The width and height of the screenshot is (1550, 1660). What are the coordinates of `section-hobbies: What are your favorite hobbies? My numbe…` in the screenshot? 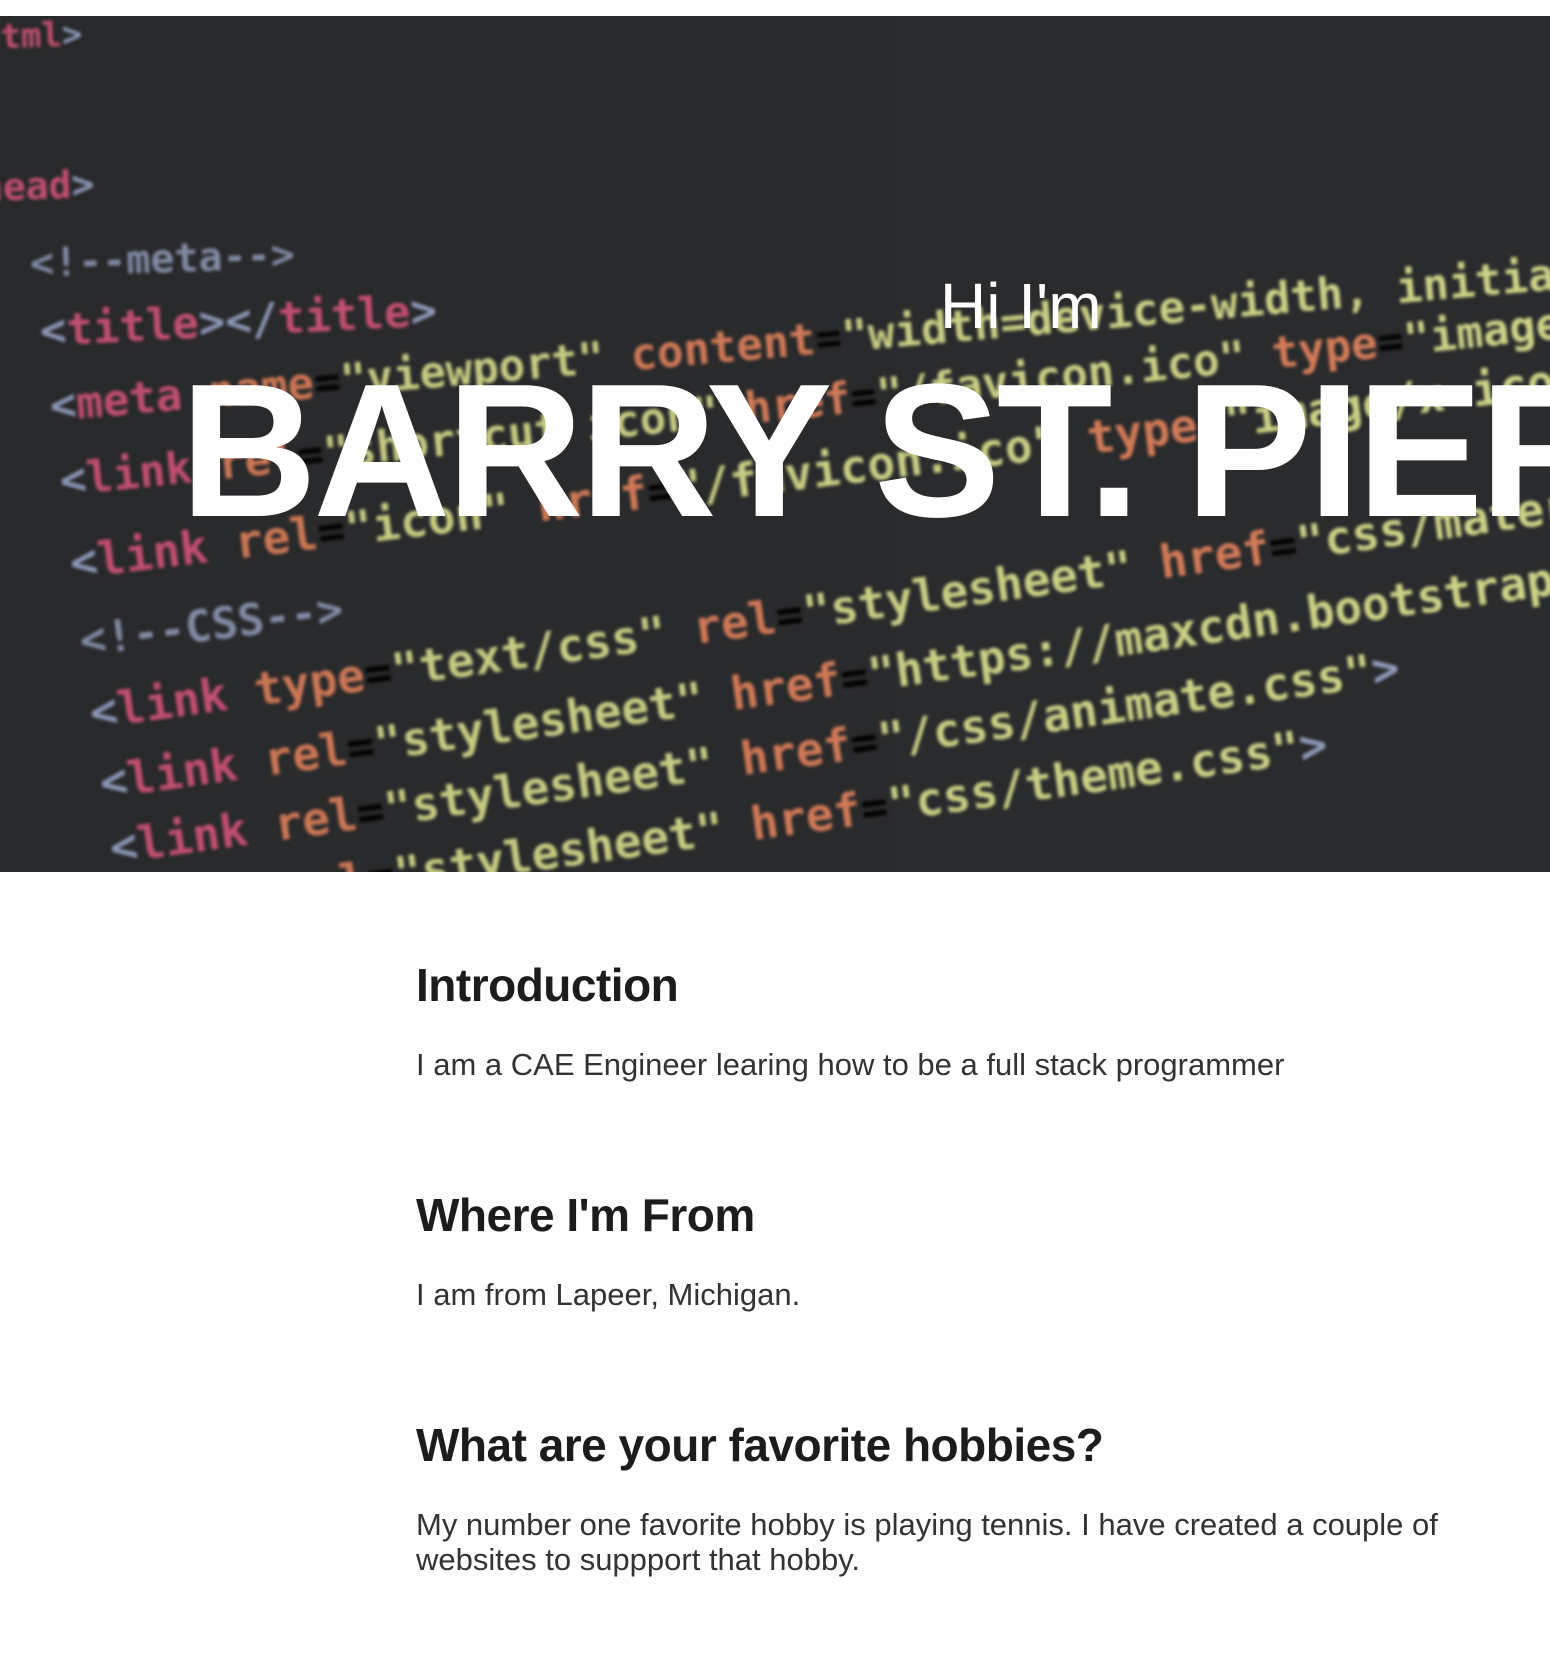 It's located at (971, 1499).